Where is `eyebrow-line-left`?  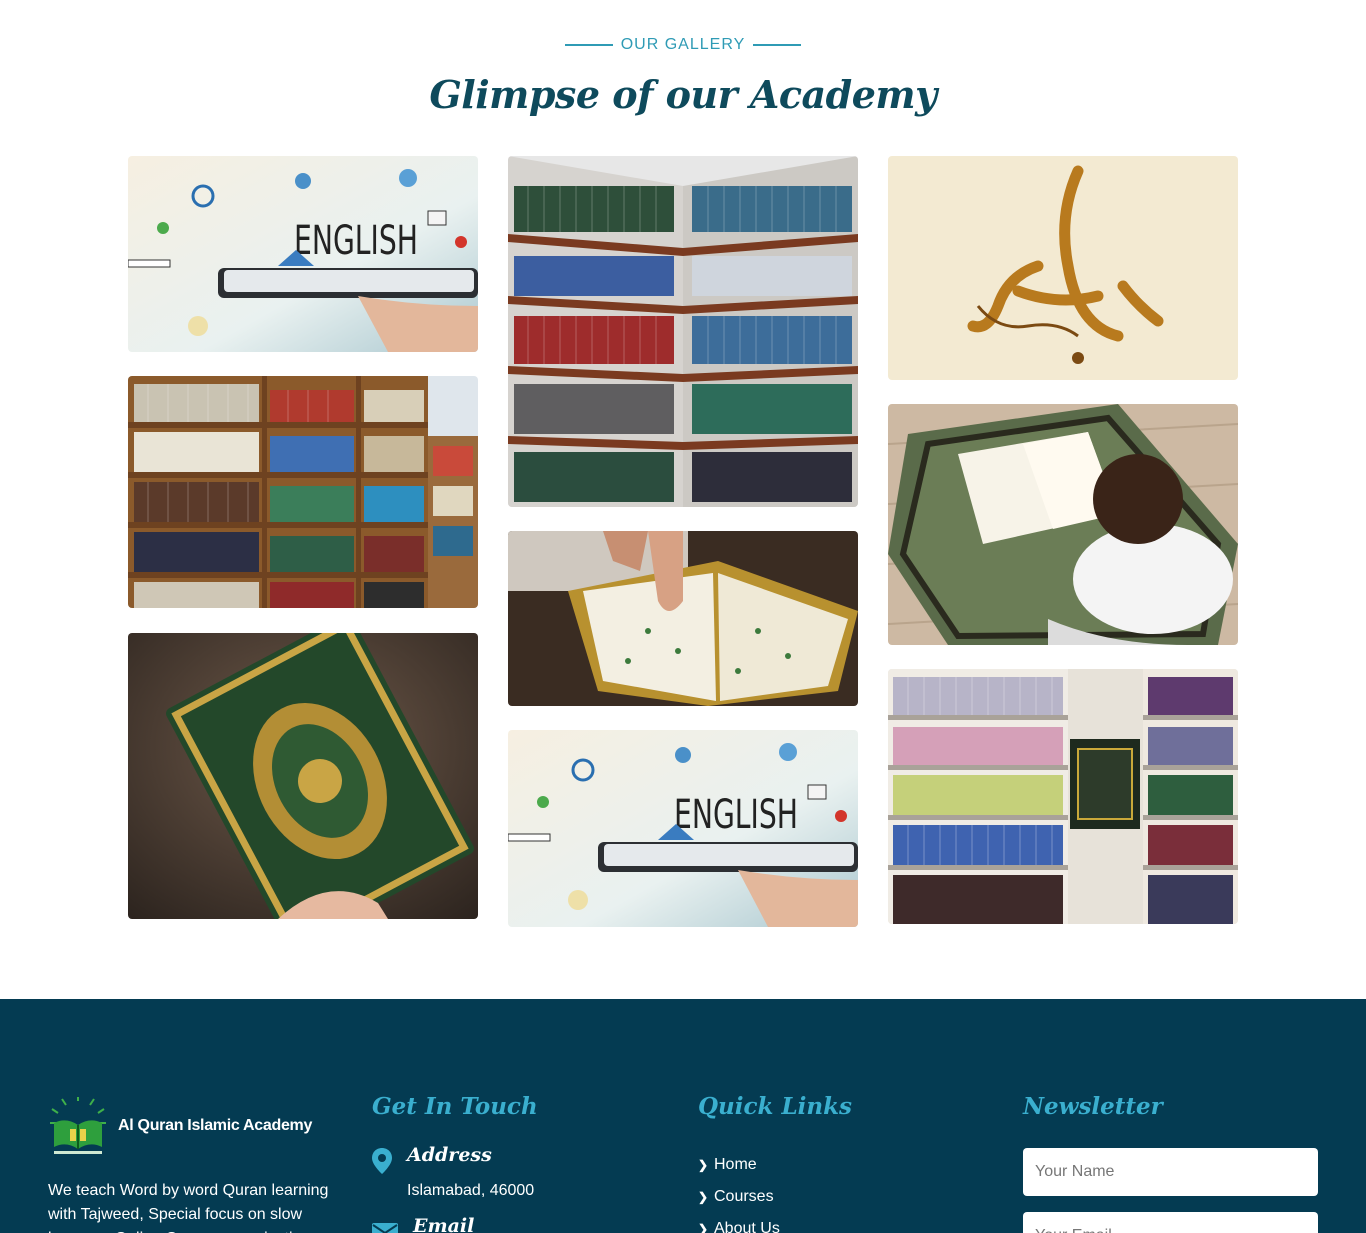
eyebrow-line-left is located at coordinates (588, 44).